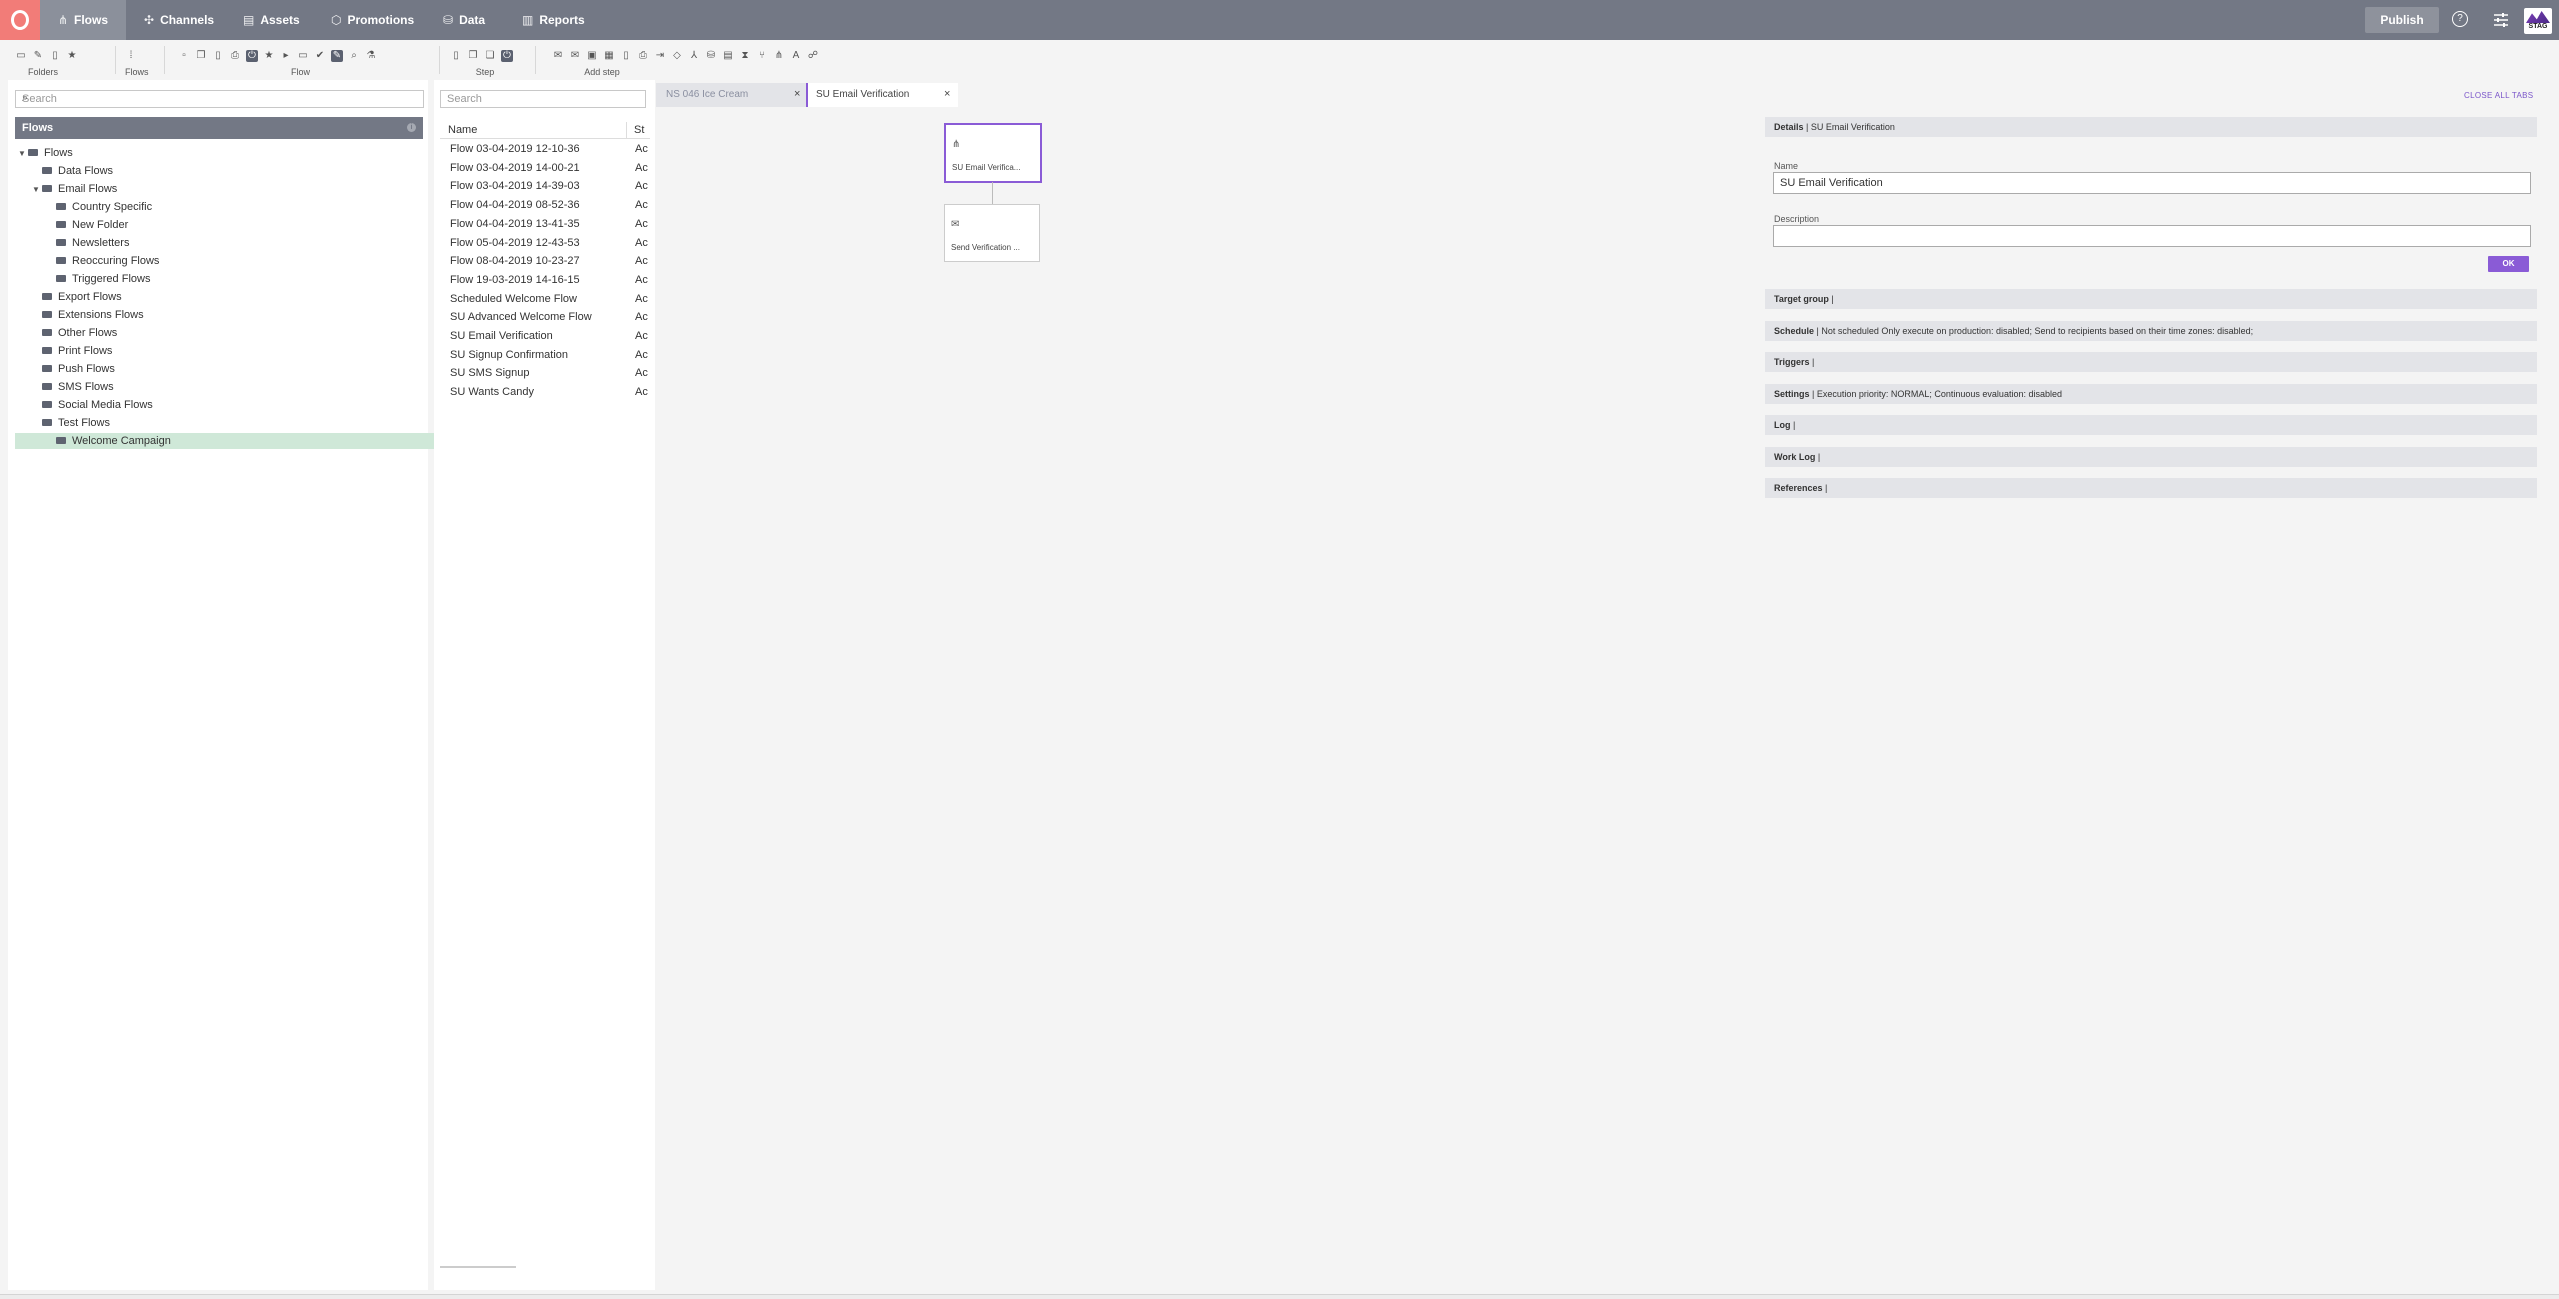 The height and width of the screenshot is (1299, 2559). What do you see at coordinates (545, 261) in the screenshot?
I see `table-row: Flow 08-04-2019 10-23-27 Ac` at bounding box center [545, 261].